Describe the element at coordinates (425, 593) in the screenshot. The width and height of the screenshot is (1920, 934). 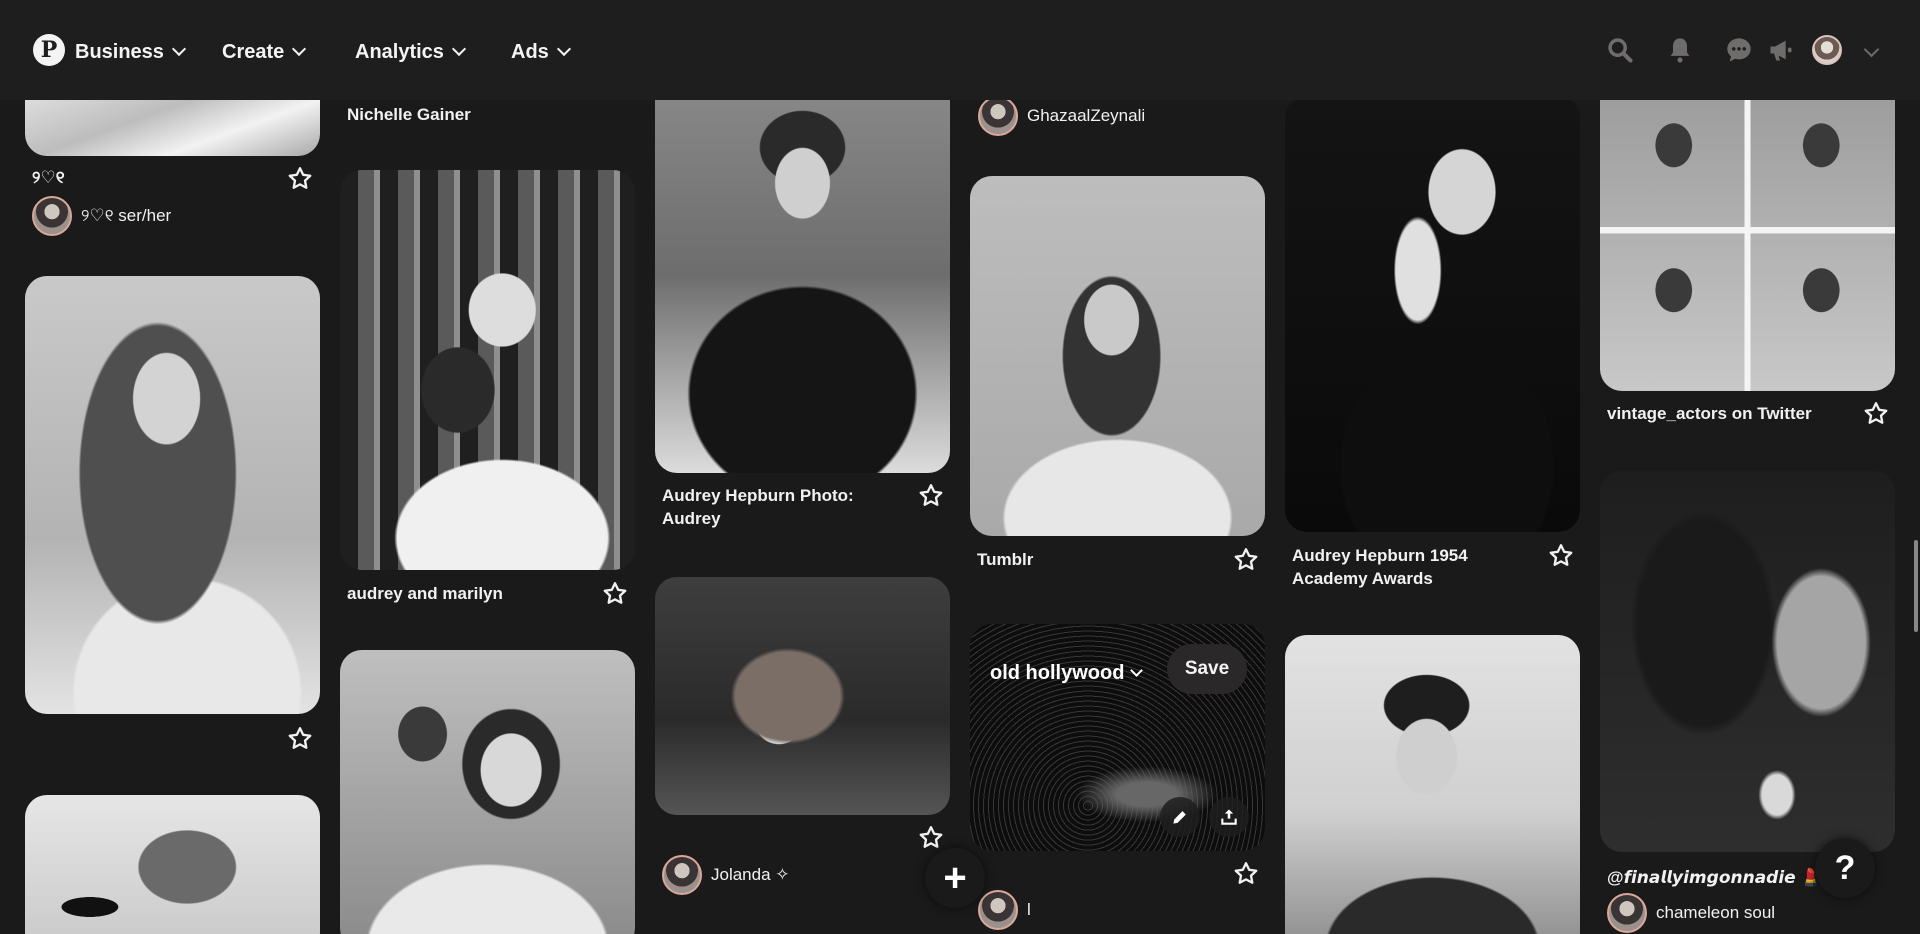
I see `pin-title: audrey and marilyn` at that location.